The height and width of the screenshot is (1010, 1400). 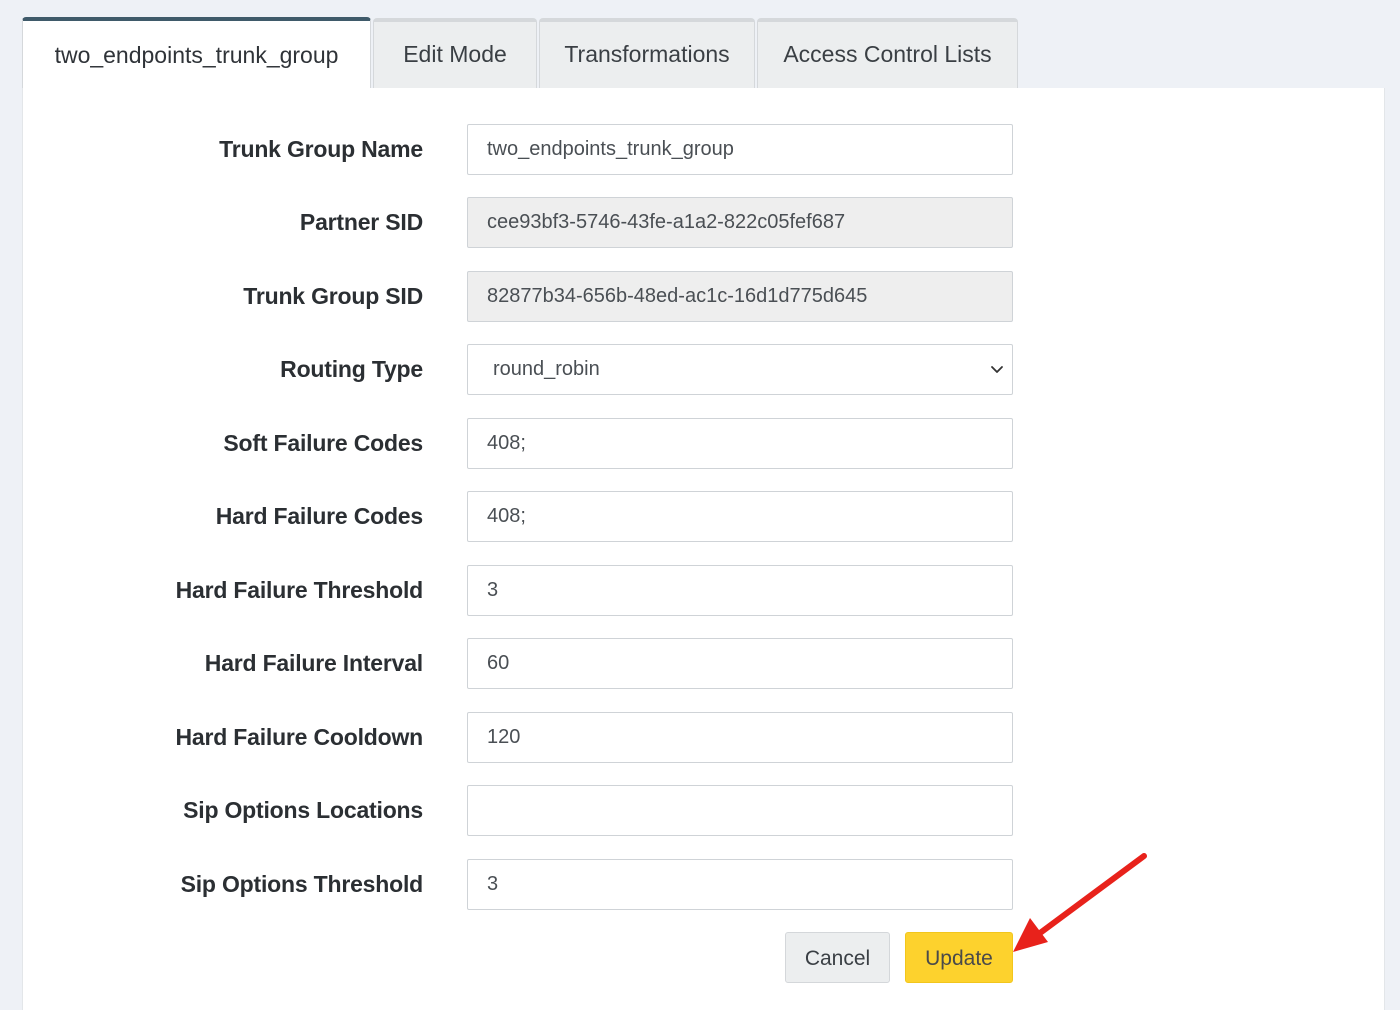 I want to click on routing-type-label: Routing Type, so click(x=351, y=369).